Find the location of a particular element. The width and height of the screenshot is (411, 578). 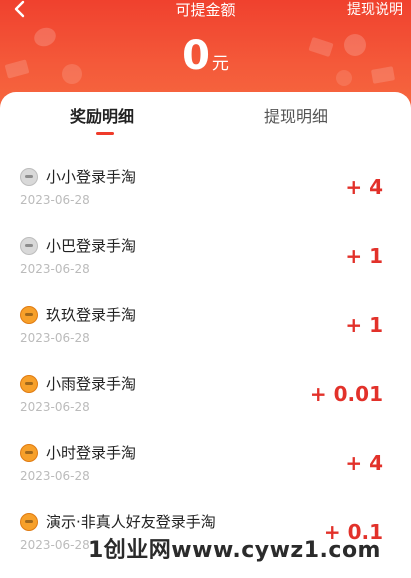

list-item: 小巴登录手淘 2023-06-28 + 1 is located at coordinates (205, 267).